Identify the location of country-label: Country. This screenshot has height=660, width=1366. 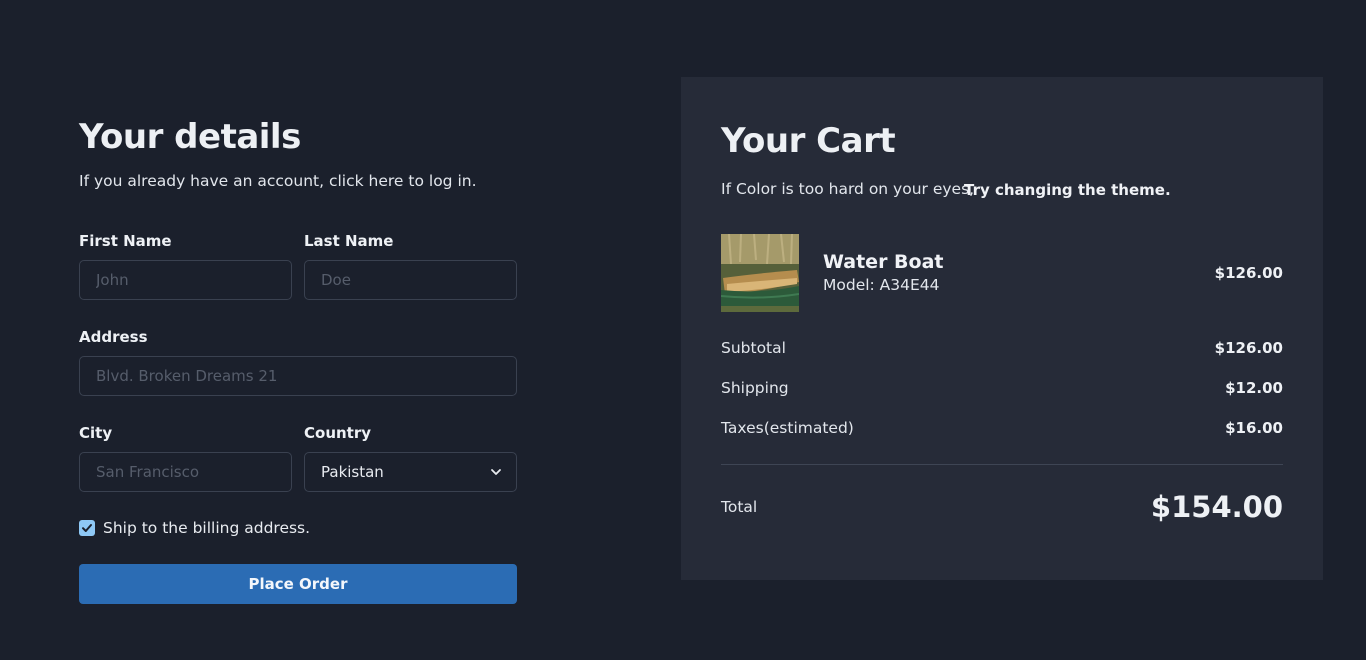
(338, 433).